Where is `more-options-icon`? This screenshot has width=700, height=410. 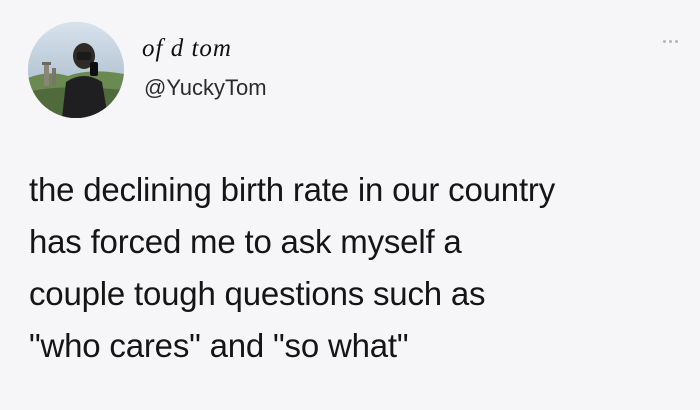
more-options-icon is located at coordinates (670, 41).